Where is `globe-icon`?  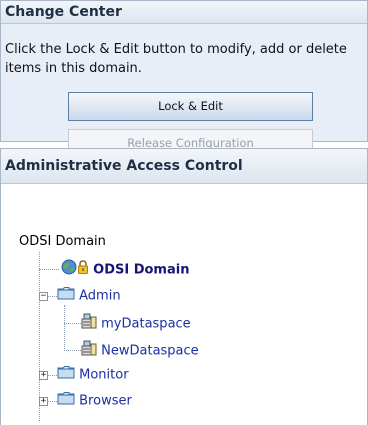
globe-icon is located at coordinates (69, 270).